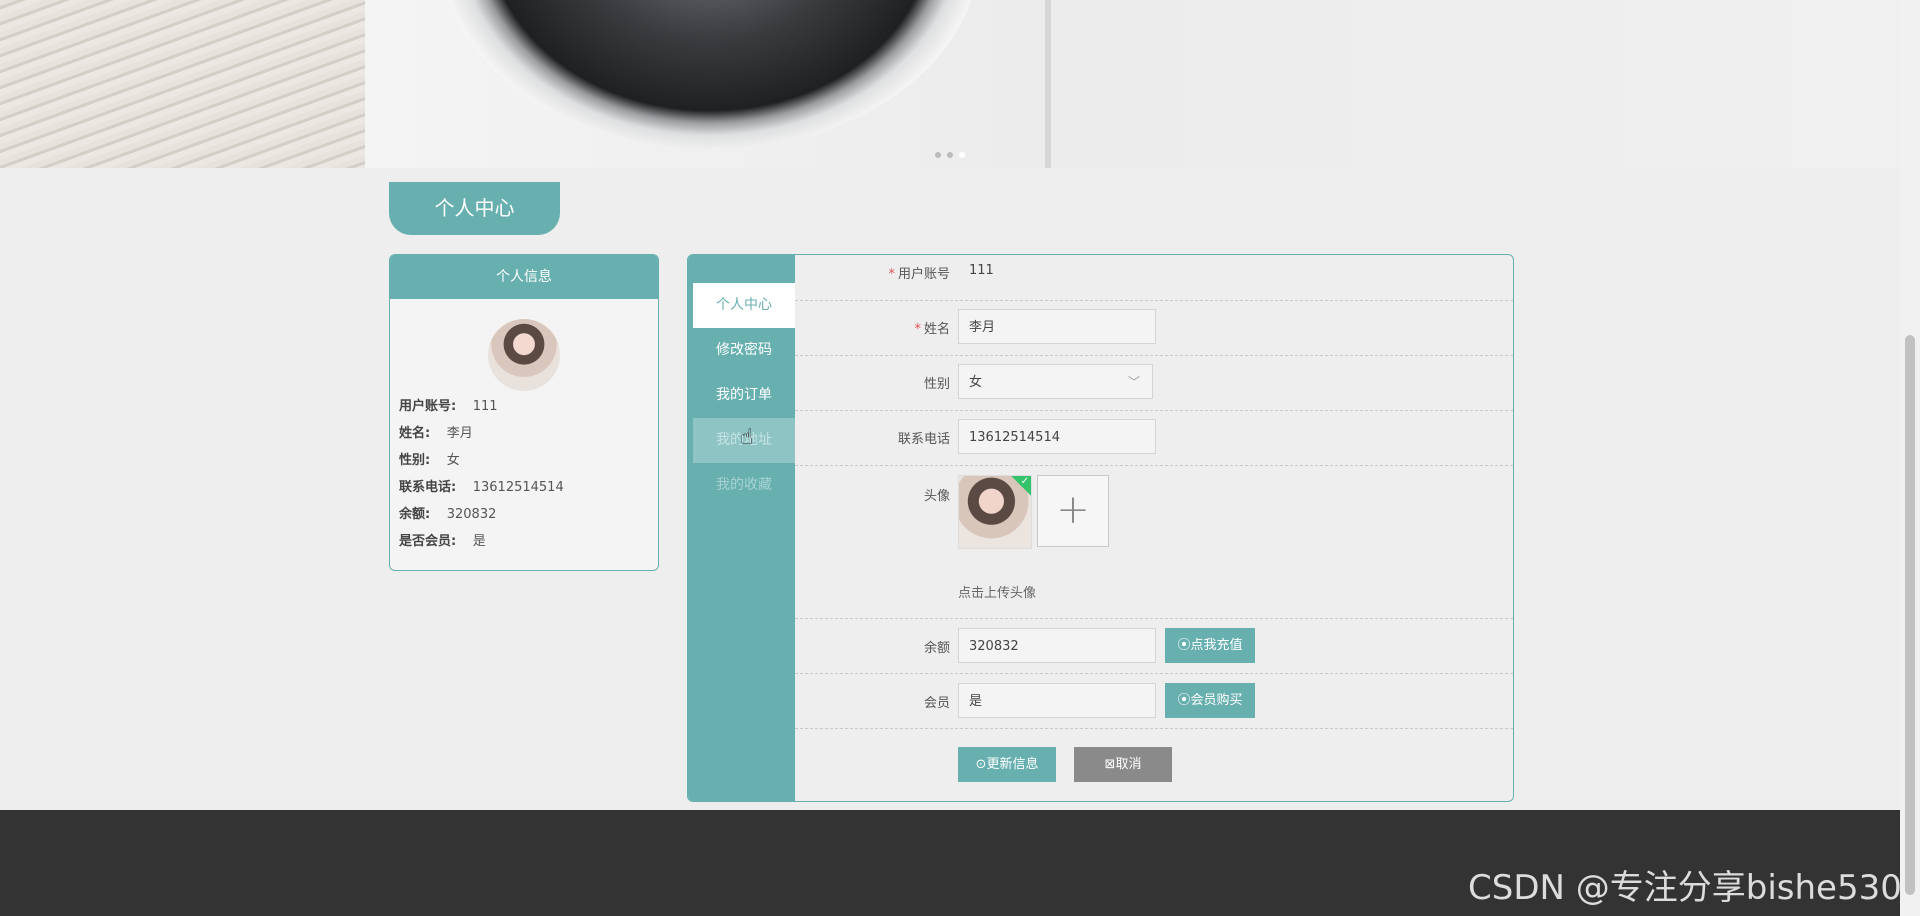 The height and width of the screenshot is (916, 1920). What do you see at coordinates (415, 460) in the screenshot?
I see `info-label: 性别:` at bounding box center [415, 460].